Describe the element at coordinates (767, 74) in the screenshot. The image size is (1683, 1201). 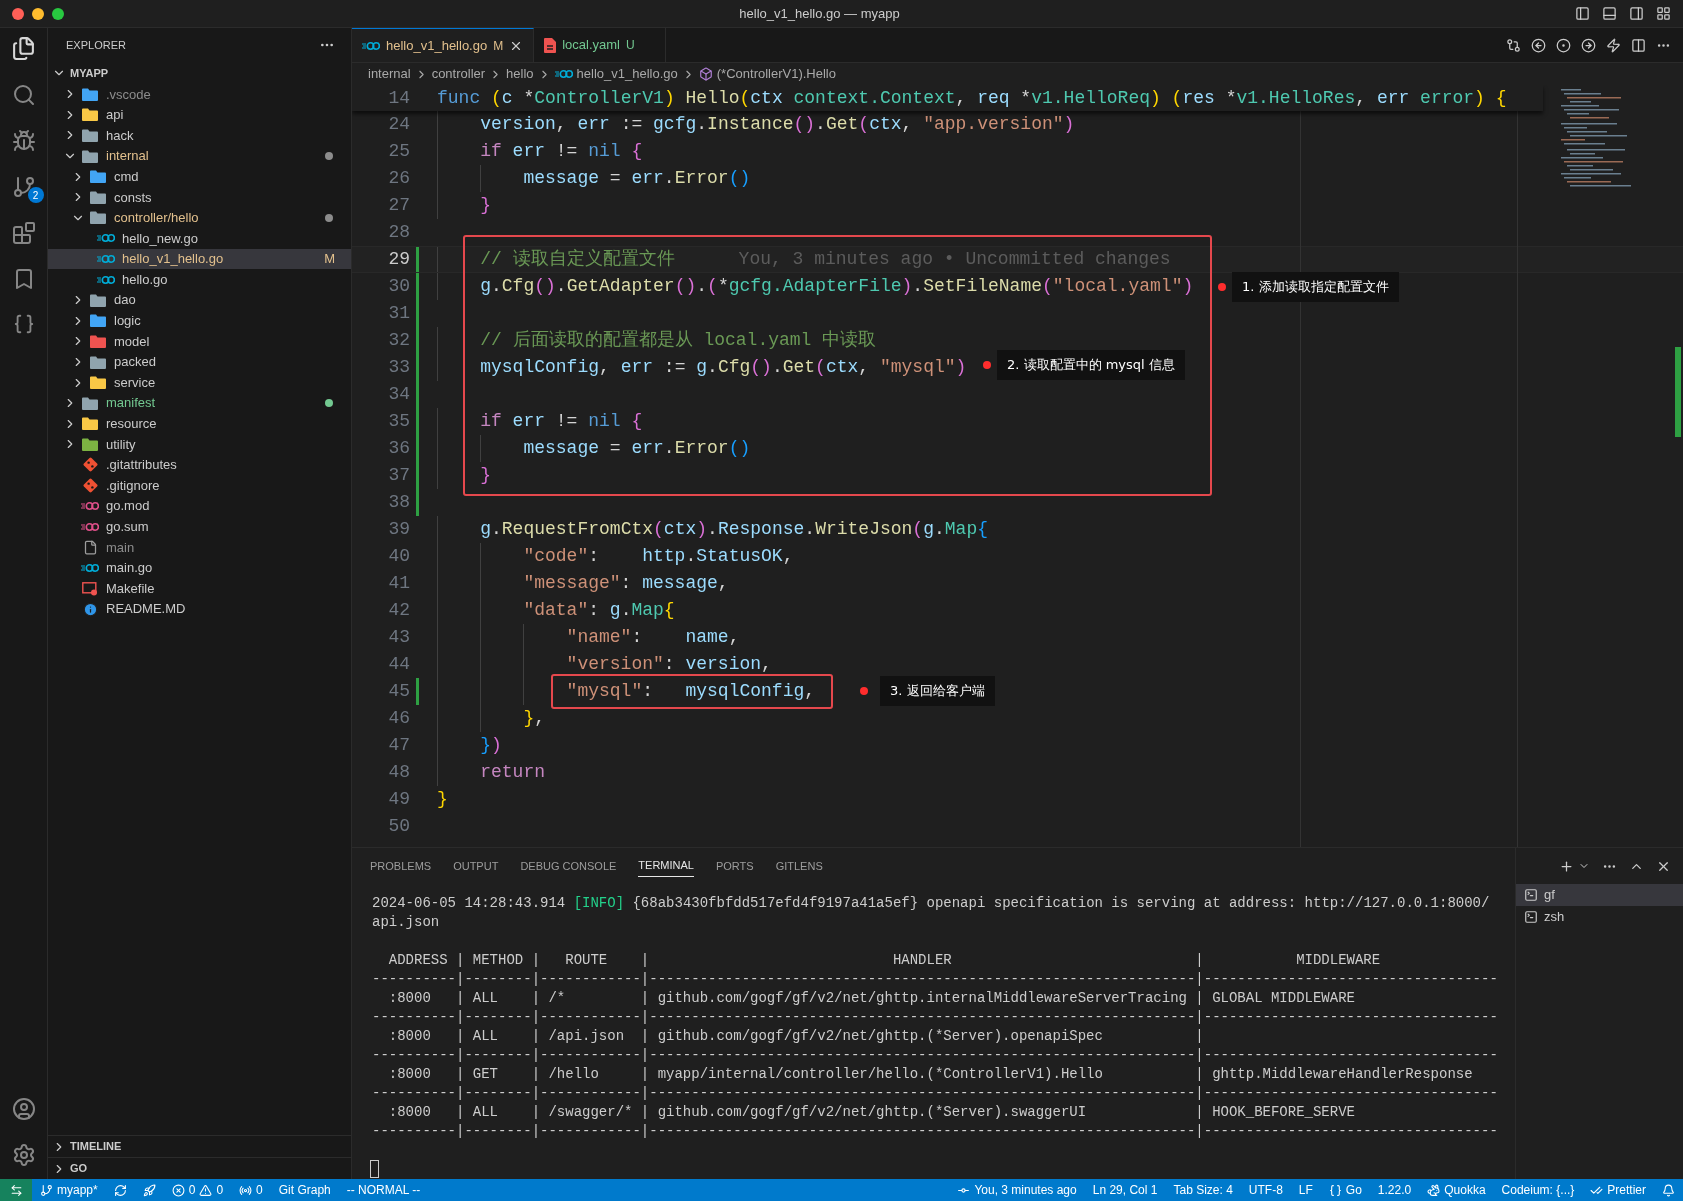
I see `breadcrumb: (*ControllerV1).Hello` at that location.